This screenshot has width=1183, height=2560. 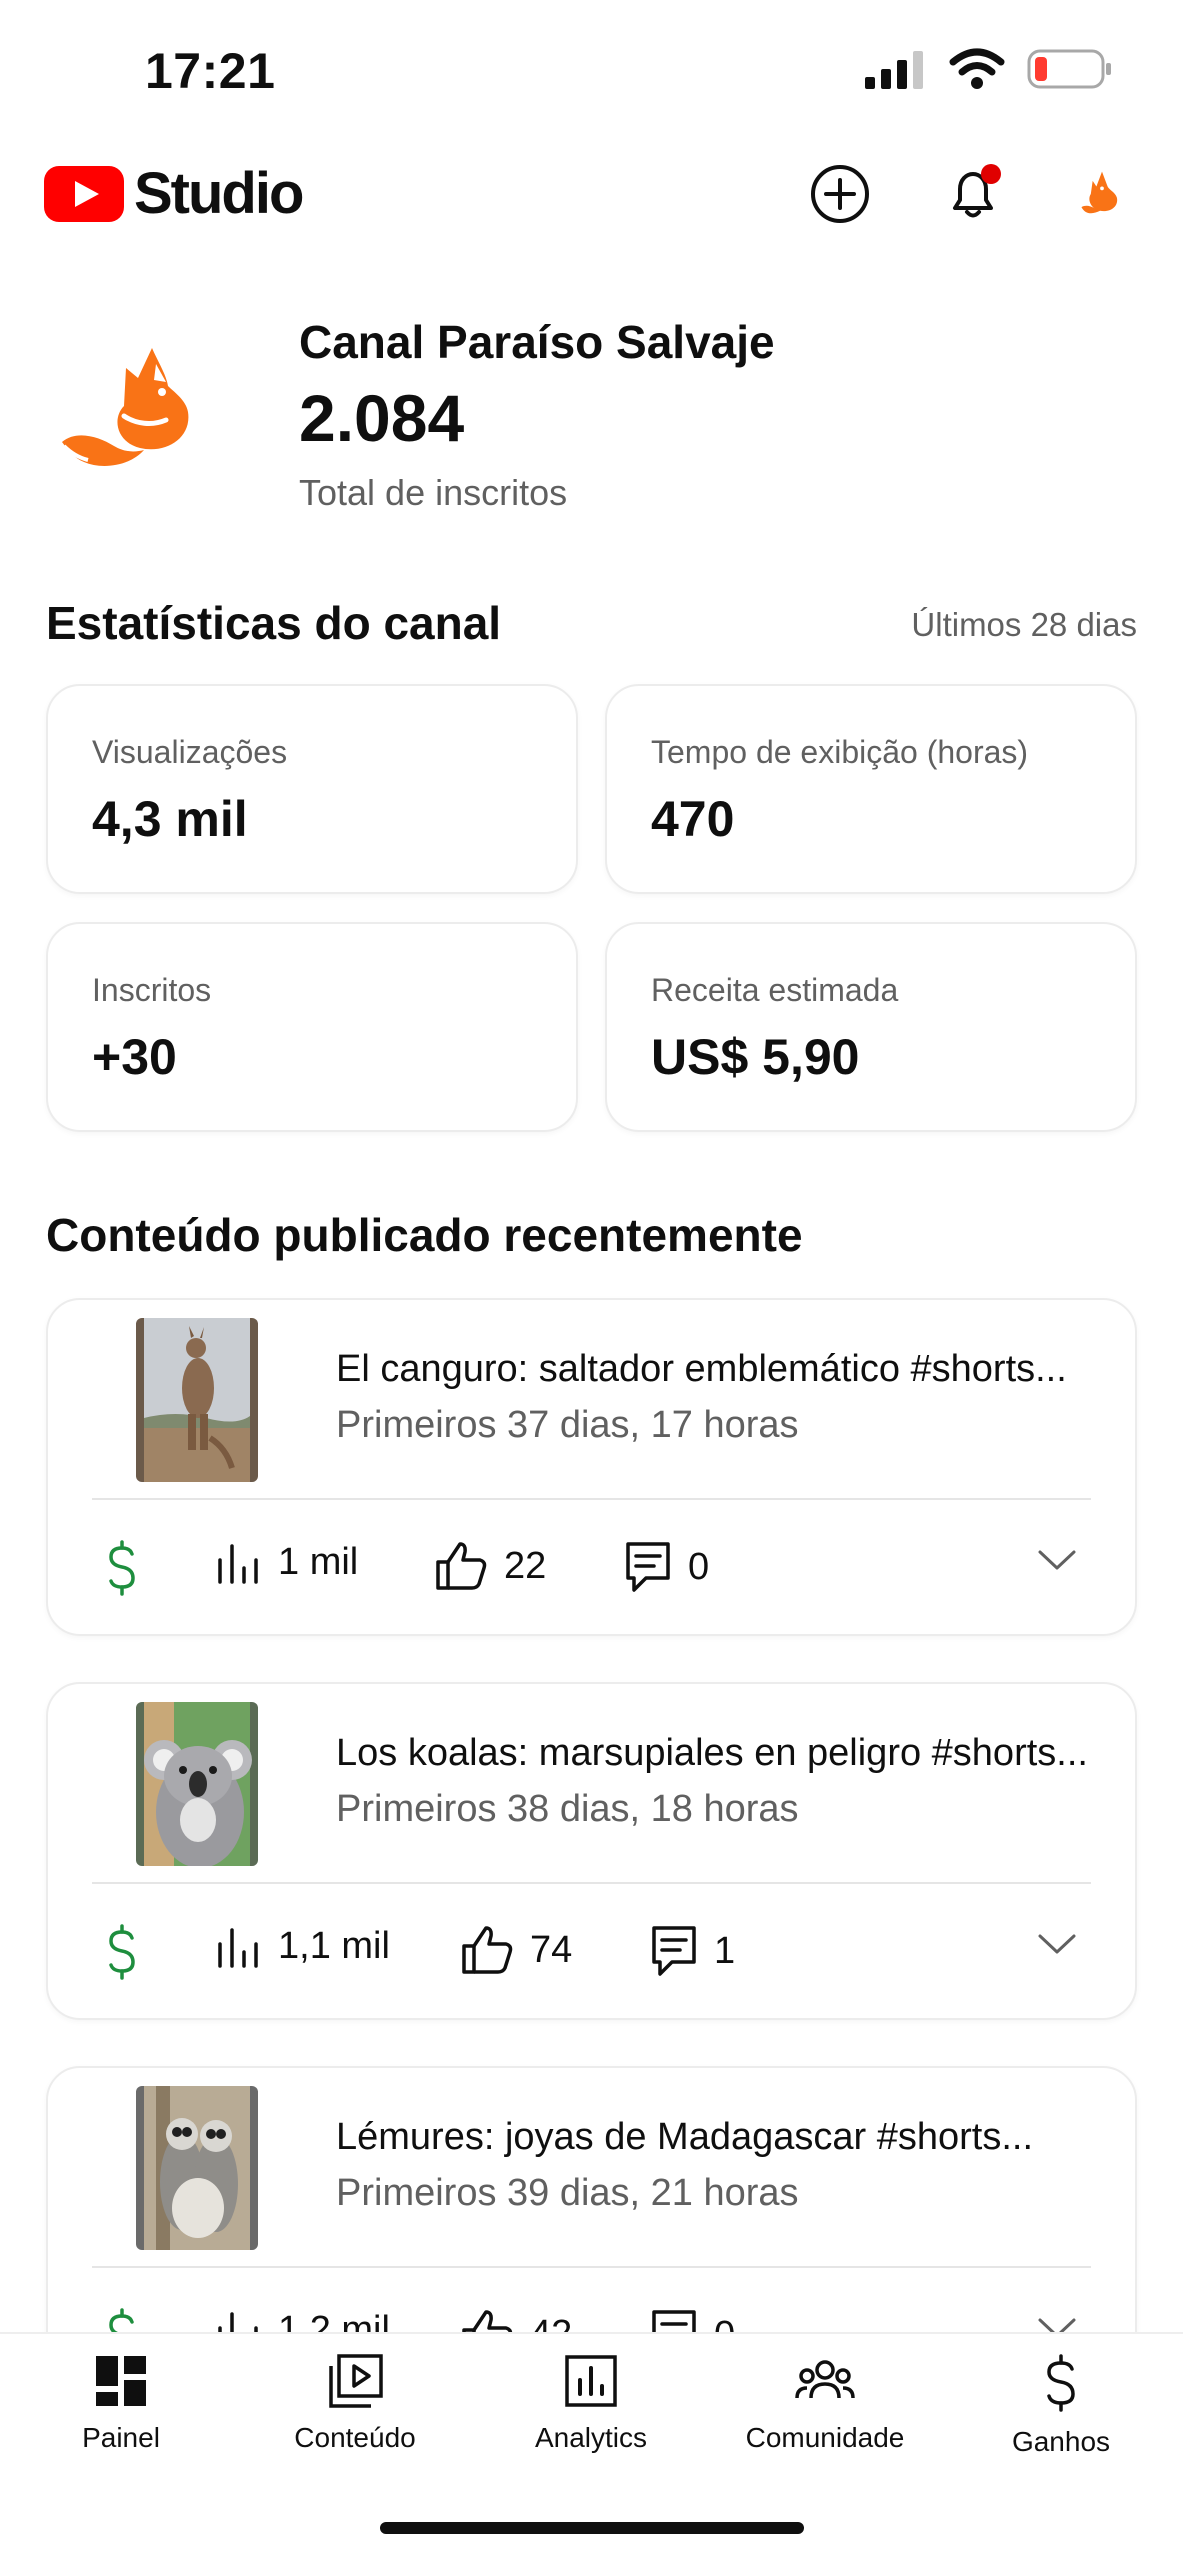 I want to click on comments-value: 0, so click(x=699, y=1566).